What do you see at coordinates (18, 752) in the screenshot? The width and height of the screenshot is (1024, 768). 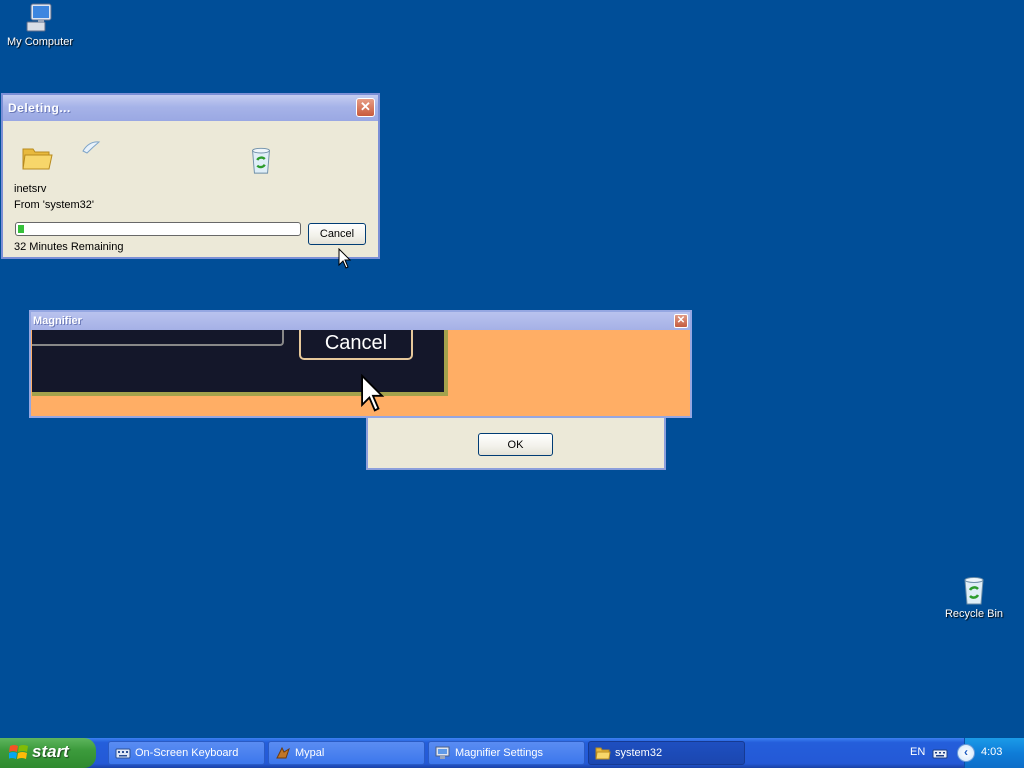 I see `windows-logo-icon` at bounding box center [18, 752].